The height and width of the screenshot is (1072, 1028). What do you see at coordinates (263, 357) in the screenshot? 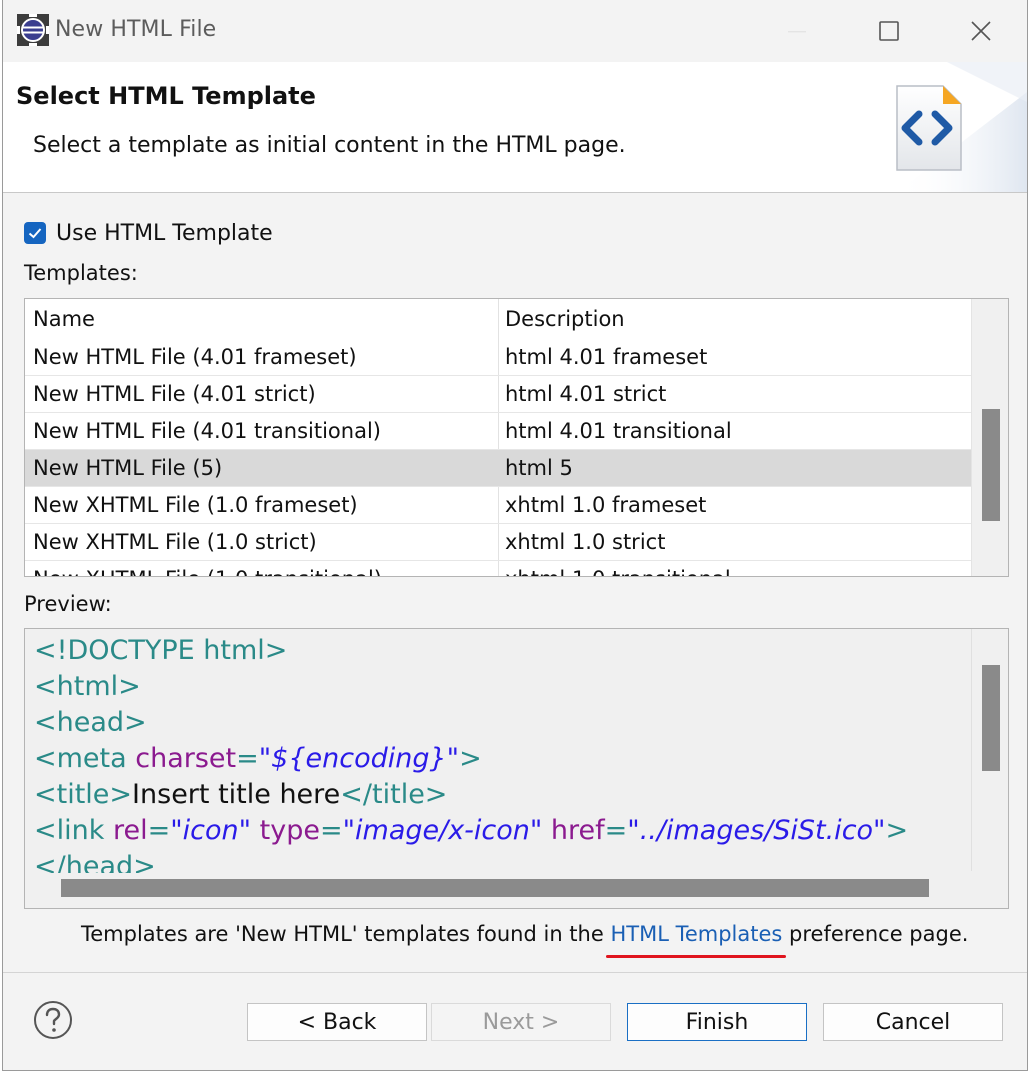
I see `template-name-cell: New HTML File (4.01 frameset)` at bounding box center [263, 357].